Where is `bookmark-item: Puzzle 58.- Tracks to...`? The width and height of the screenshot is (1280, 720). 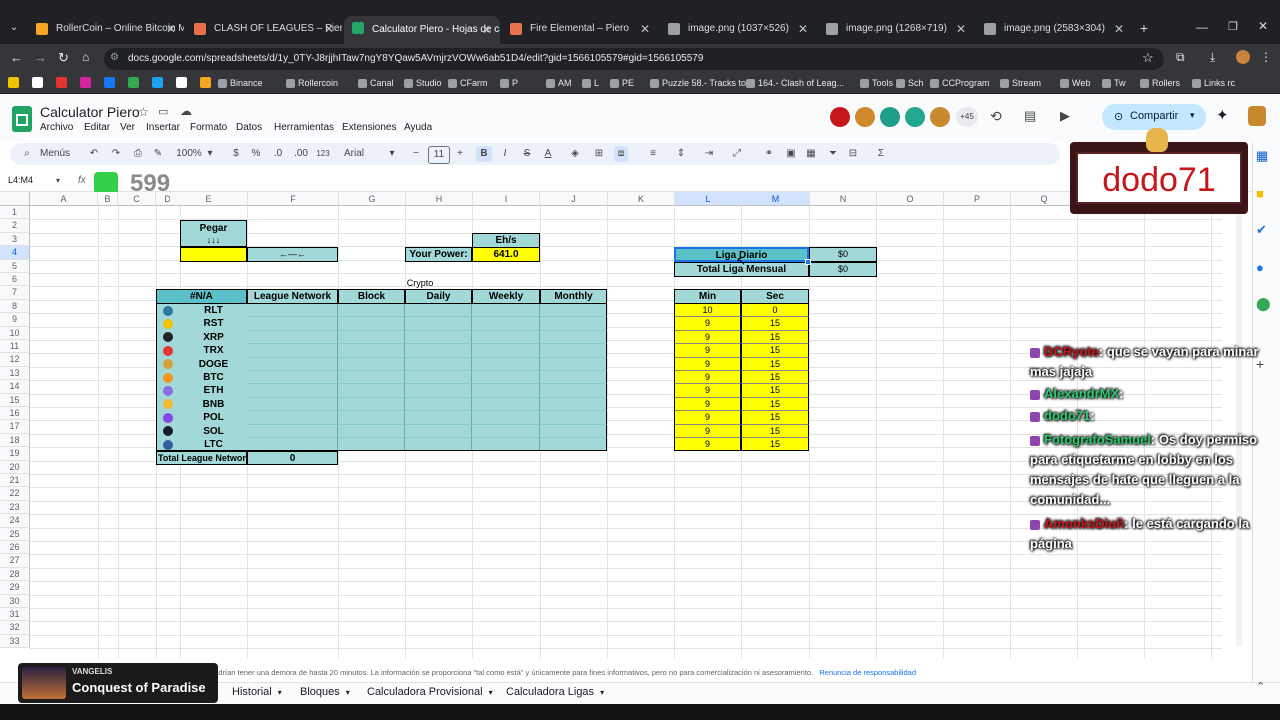 bookmark-item: Puzzle 58.- Tracks to... is located at coordinates (702, 83).